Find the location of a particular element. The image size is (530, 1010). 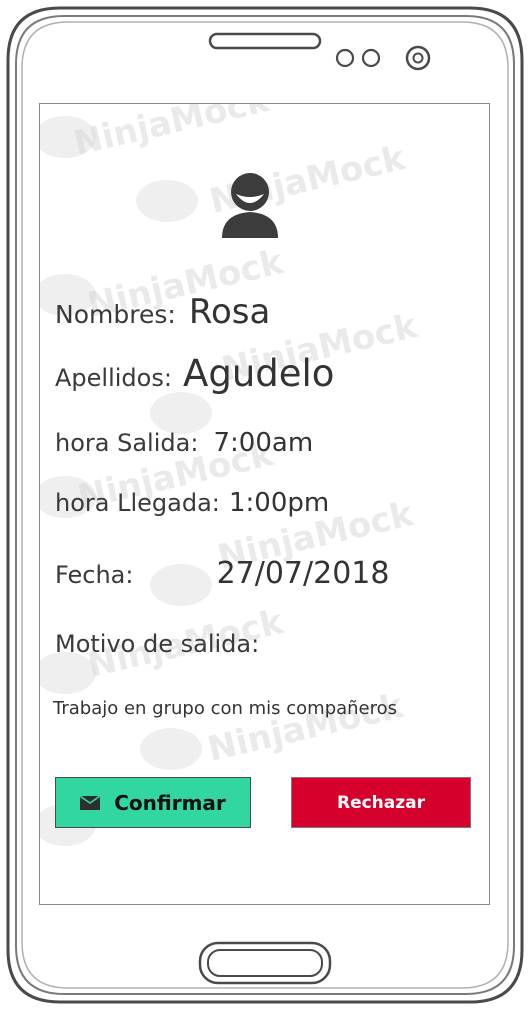

nombres-value: Rosa is located at coordinates (229, 312).